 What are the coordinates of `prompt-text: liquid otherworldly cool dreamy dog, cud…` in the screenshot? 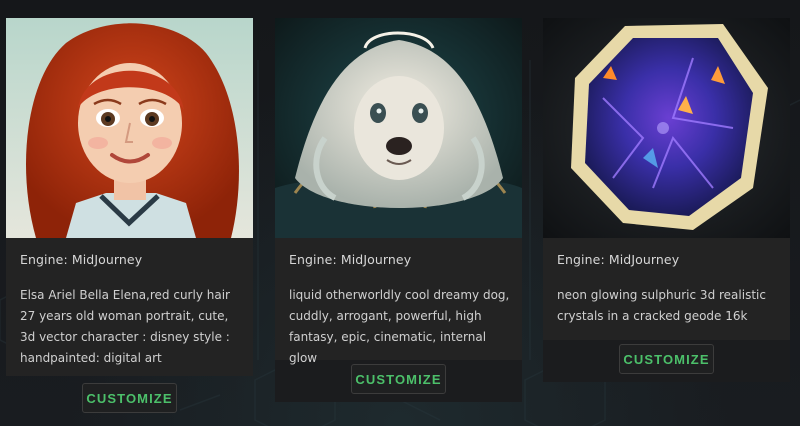 It's located at (399, 326).